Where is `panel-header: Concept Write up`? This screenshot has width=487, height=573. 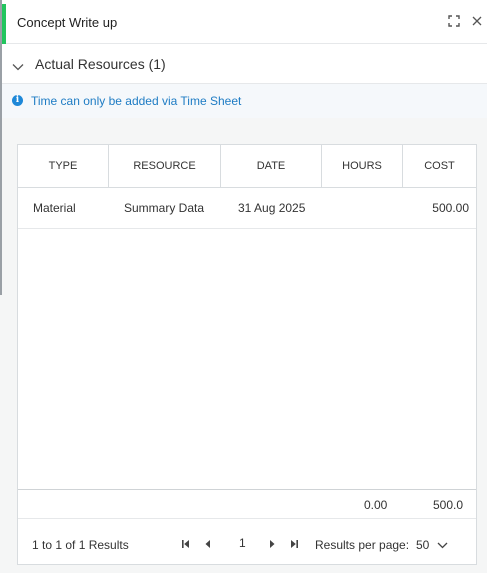
panel-header: Concept Write up is located at coordinates (244, 22).